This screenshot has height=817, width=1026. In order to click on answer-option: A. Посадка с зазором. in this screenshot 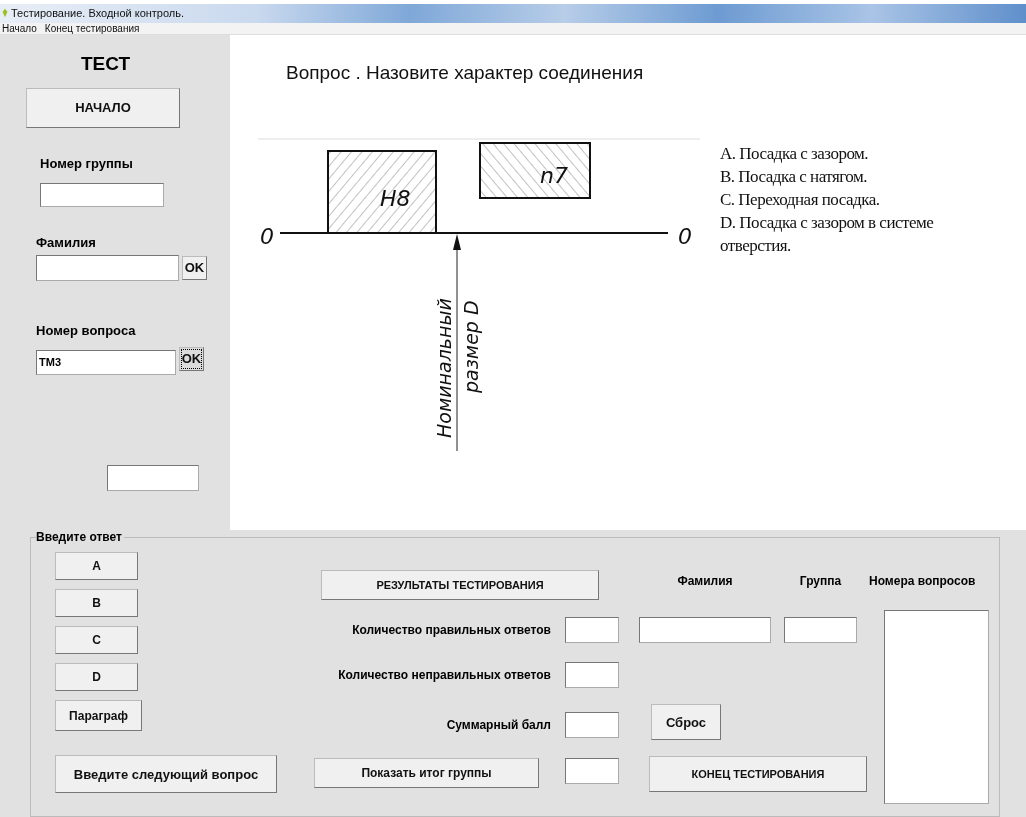, I will do `click(831, 153)`.